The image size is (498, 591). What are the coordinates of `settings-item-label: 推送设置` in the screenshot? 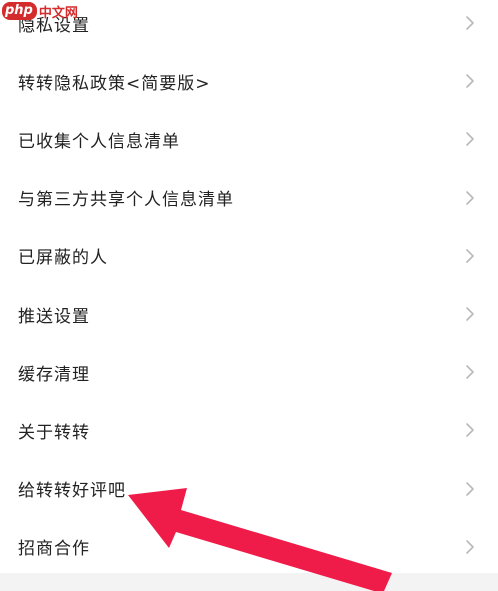 It's located at (54, 316).